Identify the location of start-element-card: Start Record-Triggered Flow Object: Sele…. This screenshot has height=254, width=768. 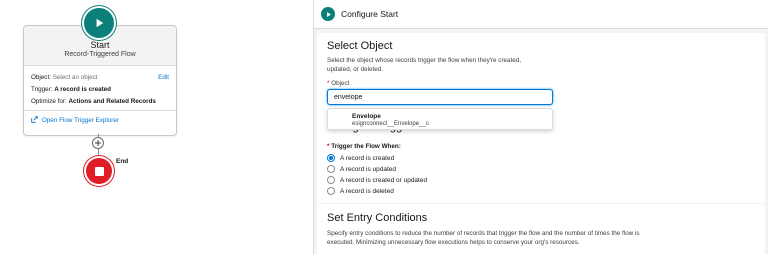
(100, 80).